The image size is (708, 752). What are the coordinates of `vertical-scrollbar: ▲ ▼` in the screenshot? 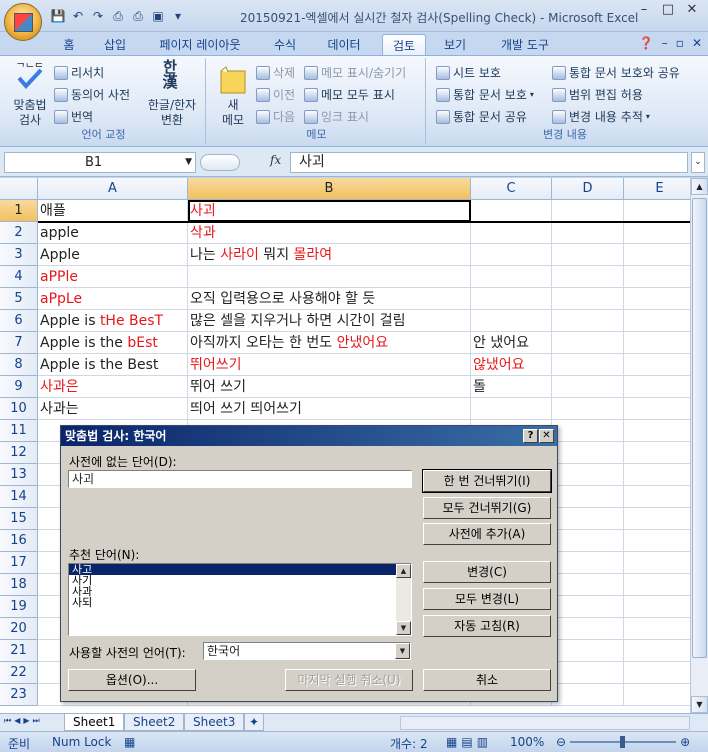 It's located at (699, 445).